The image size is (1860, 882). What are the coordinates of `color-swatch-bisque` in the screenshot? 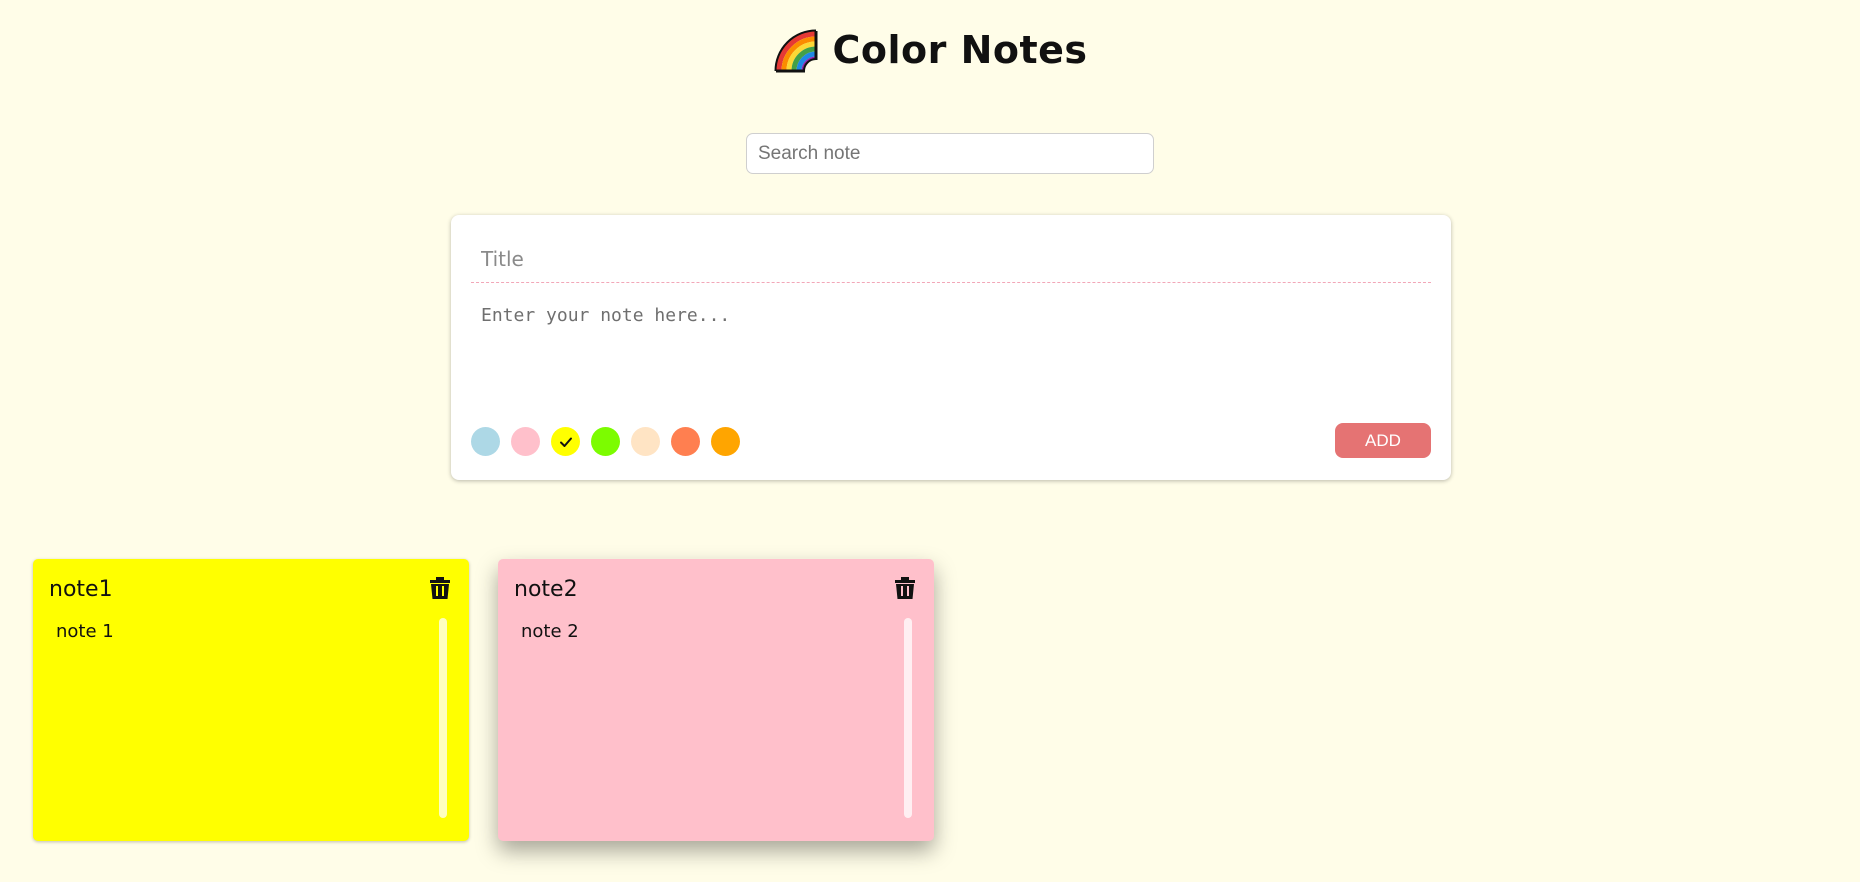 It's located at (645, 441).